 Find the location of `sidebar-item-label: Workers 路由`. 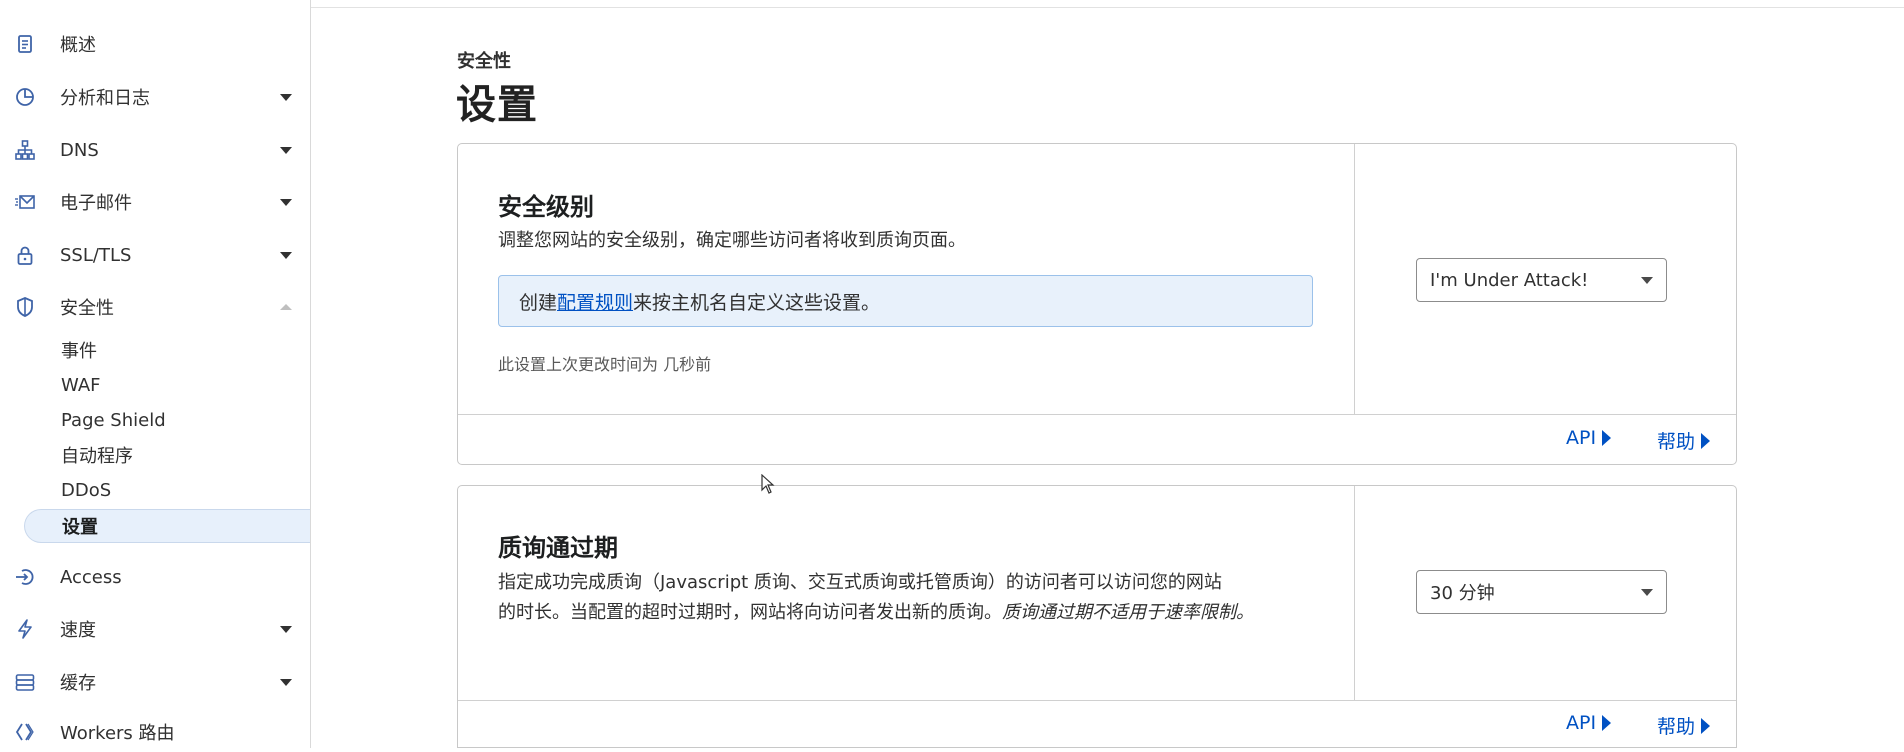

sidebar-item-label: Workers 路由 is located at coordinates (117, 733).